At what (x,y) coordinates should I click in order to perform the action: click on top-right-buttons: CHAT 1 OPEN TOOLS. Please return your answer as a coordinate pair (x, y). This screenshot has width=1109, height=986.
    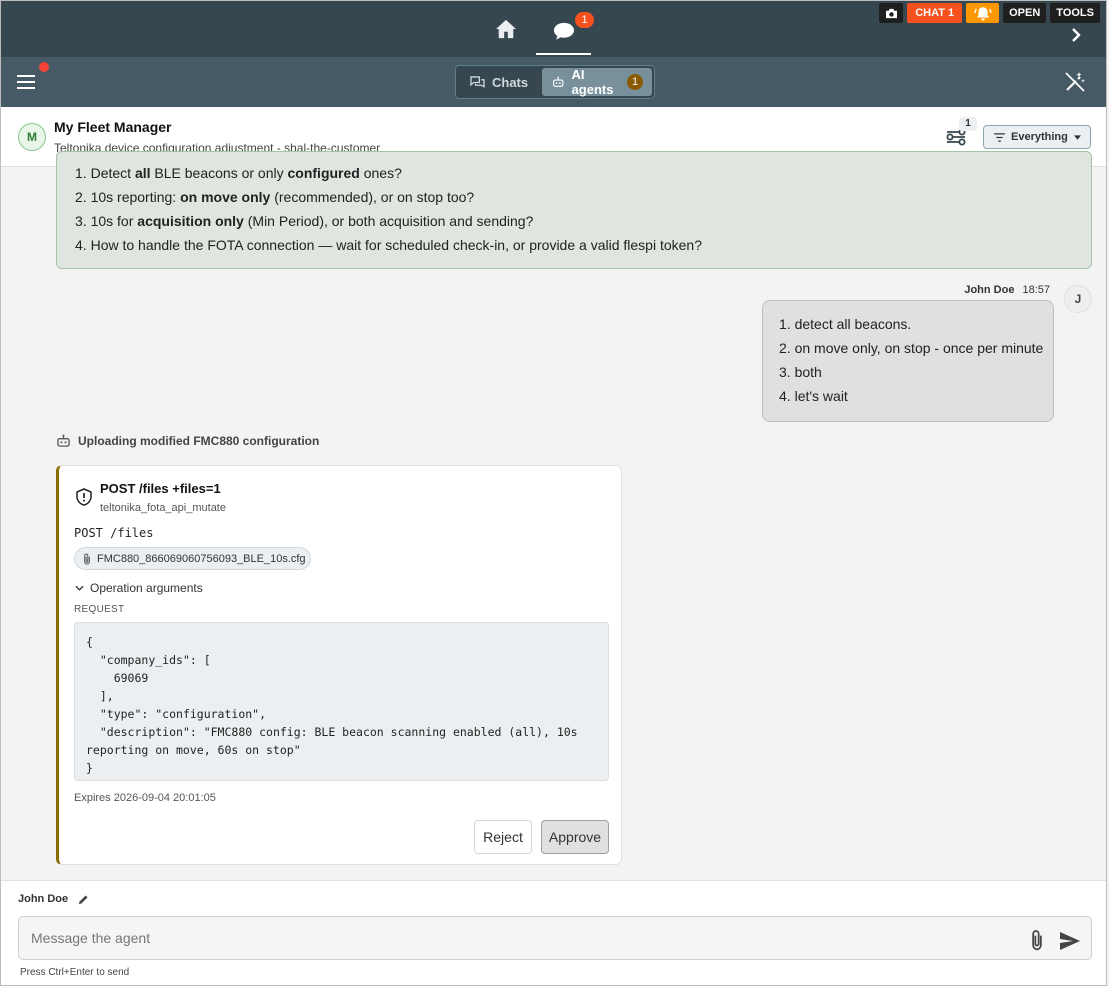
    Looking at the image, I should click on (989, 13).